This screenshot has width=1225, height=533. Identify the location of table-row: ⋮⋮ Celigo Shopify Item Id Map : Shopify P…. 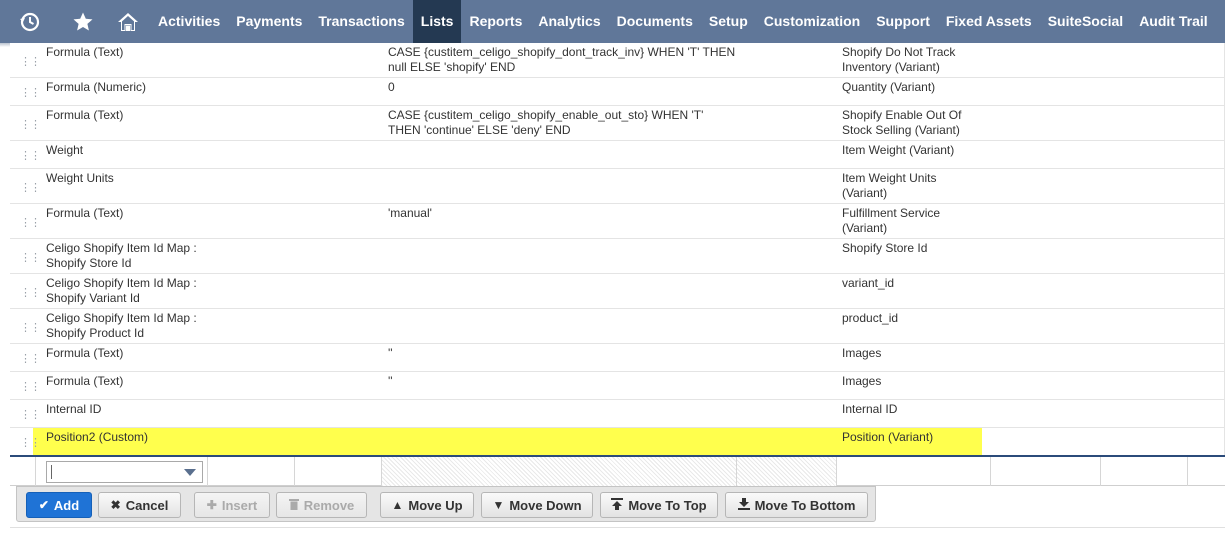
(617, 326).